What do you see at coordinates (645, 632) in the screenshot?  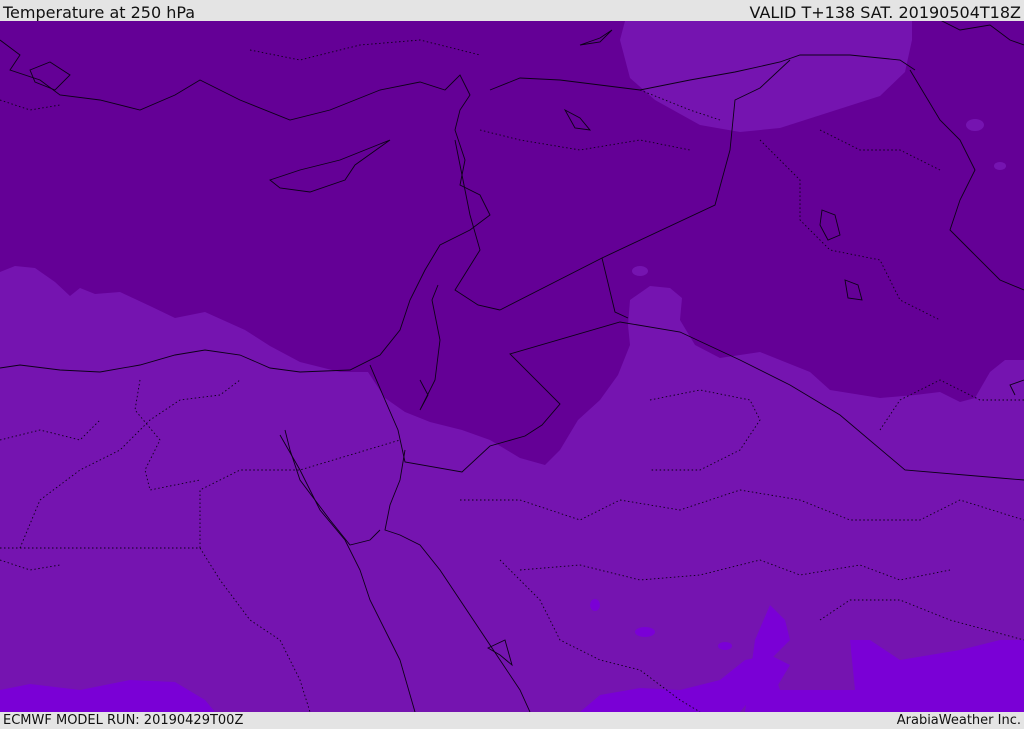 I see `temp-patch-e` at bounding box center [645, 632].